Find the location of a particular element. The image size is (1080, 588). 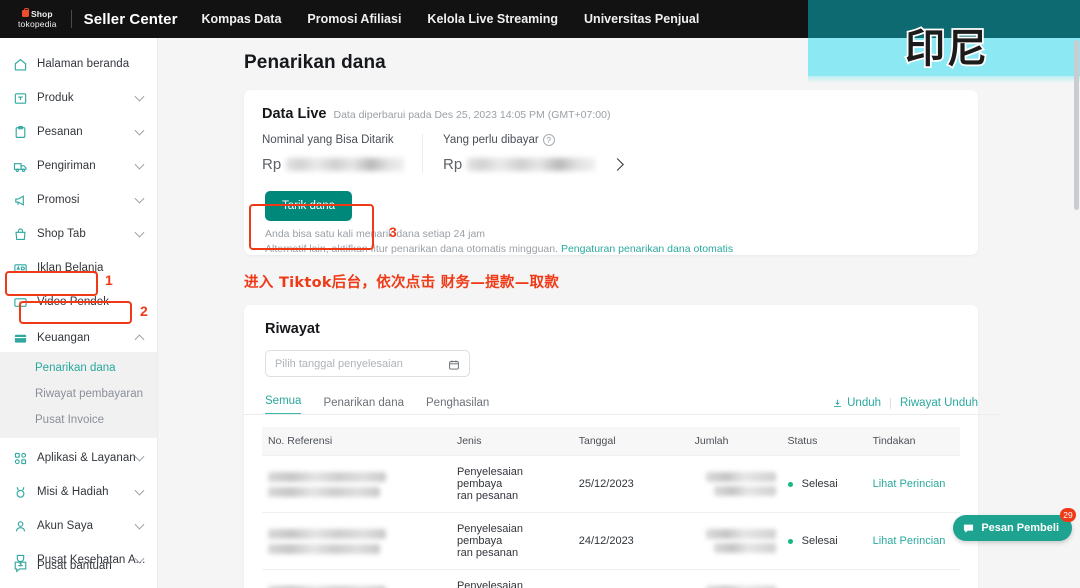

column-header-jenis: Jenis is located at coordinates (511, 441).